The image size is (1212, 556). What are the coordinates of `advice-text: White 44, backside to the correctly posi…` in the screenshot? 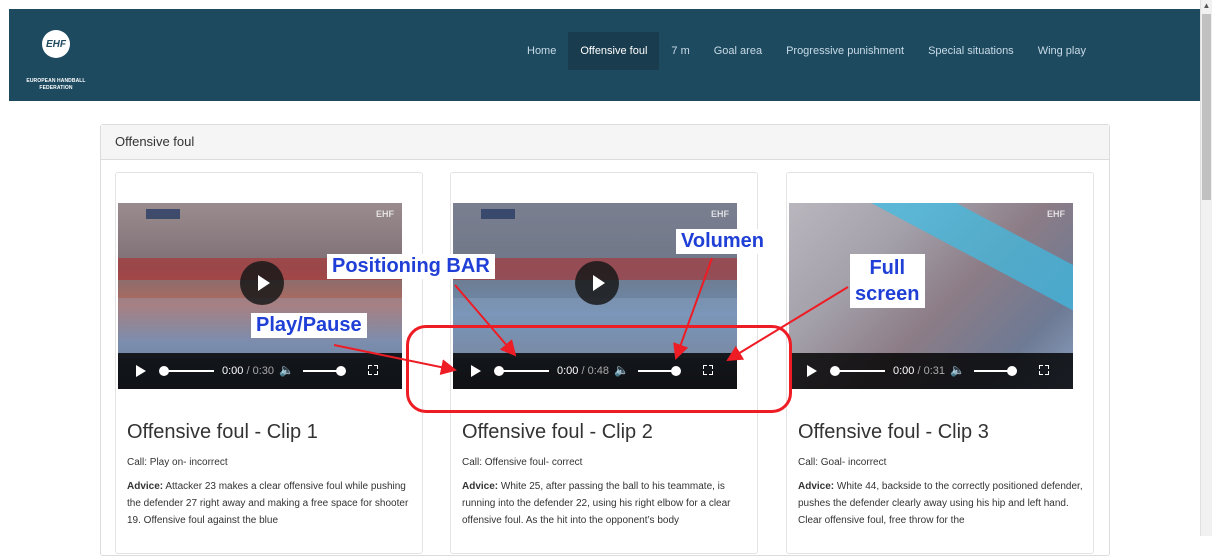 It's located at (940, 503).